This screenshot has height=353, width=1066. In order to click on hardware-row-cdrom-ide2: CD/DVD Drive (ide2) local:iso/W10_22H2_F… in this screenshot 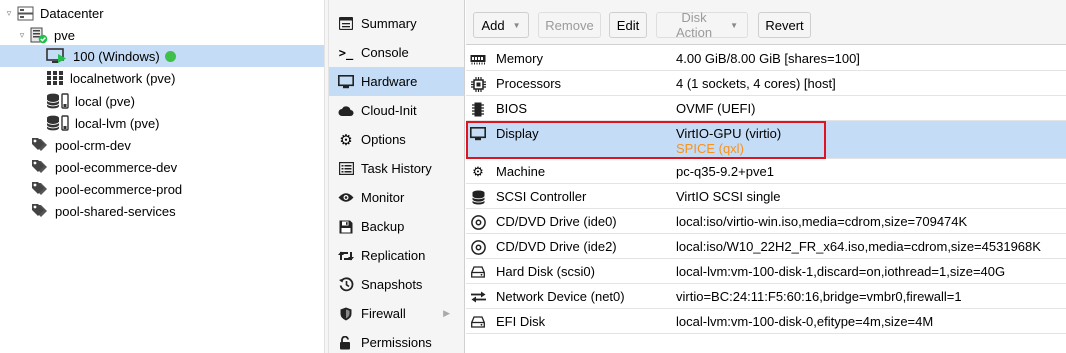, I will do `click(766, 246)`.